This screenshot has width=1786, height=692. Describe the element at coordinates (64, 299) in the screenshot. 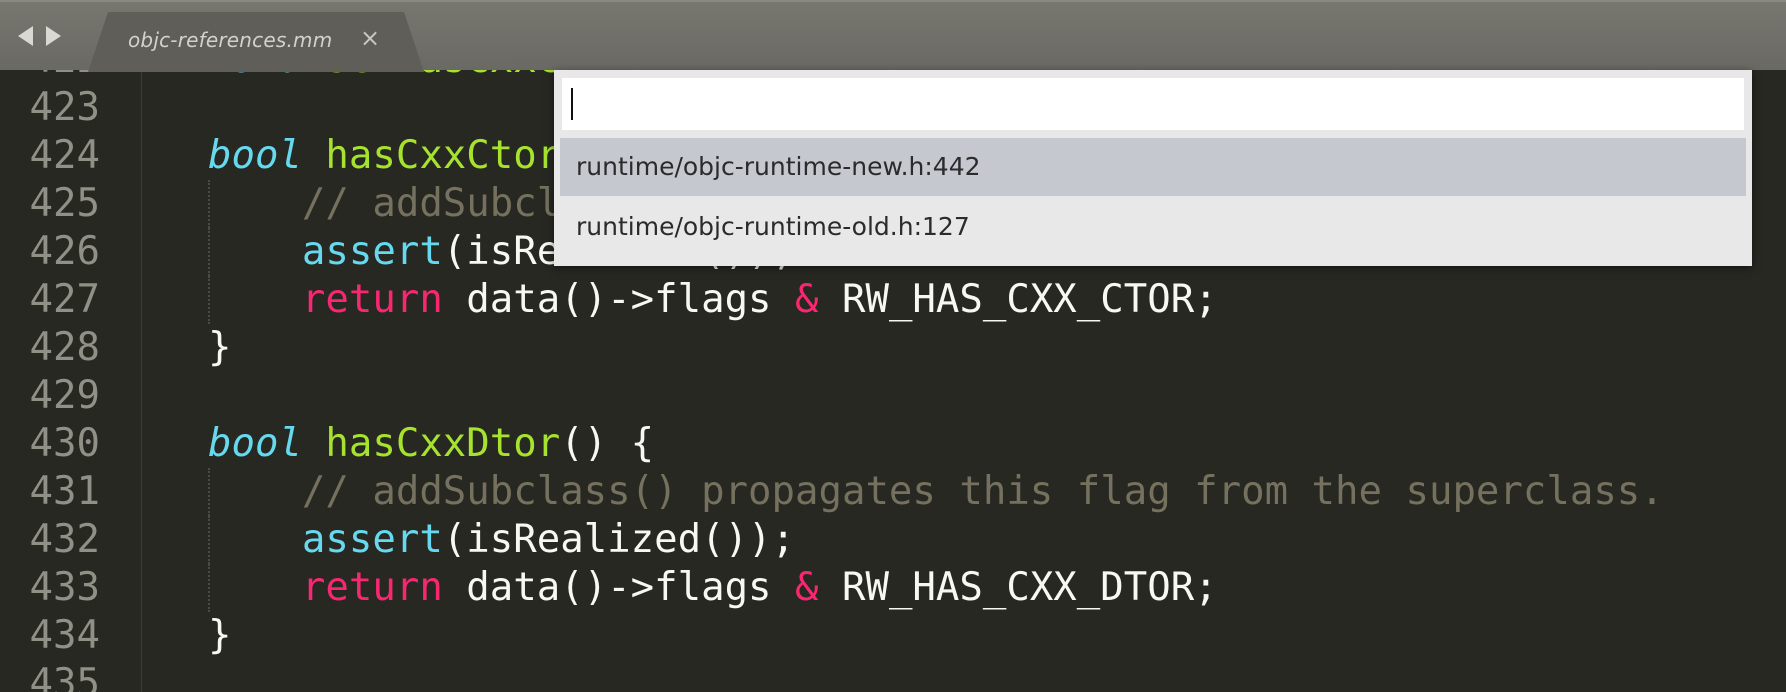

I see `line-number: 427` at that location.